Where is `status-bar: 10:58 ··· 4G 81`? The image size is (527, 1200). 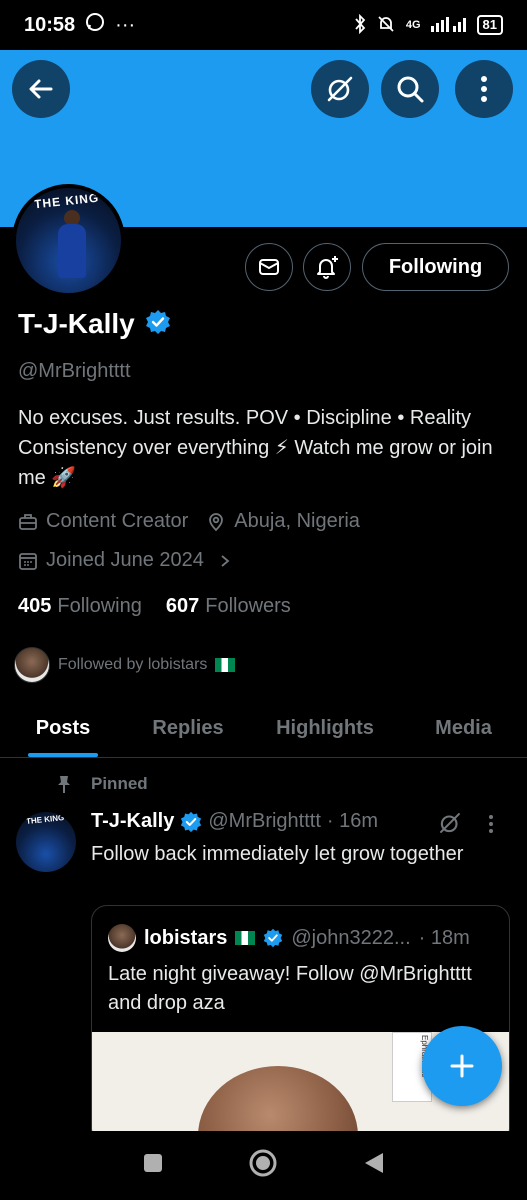
status-bar: 10:58 ··· 4G 81 is located at coordinates (263, 25).